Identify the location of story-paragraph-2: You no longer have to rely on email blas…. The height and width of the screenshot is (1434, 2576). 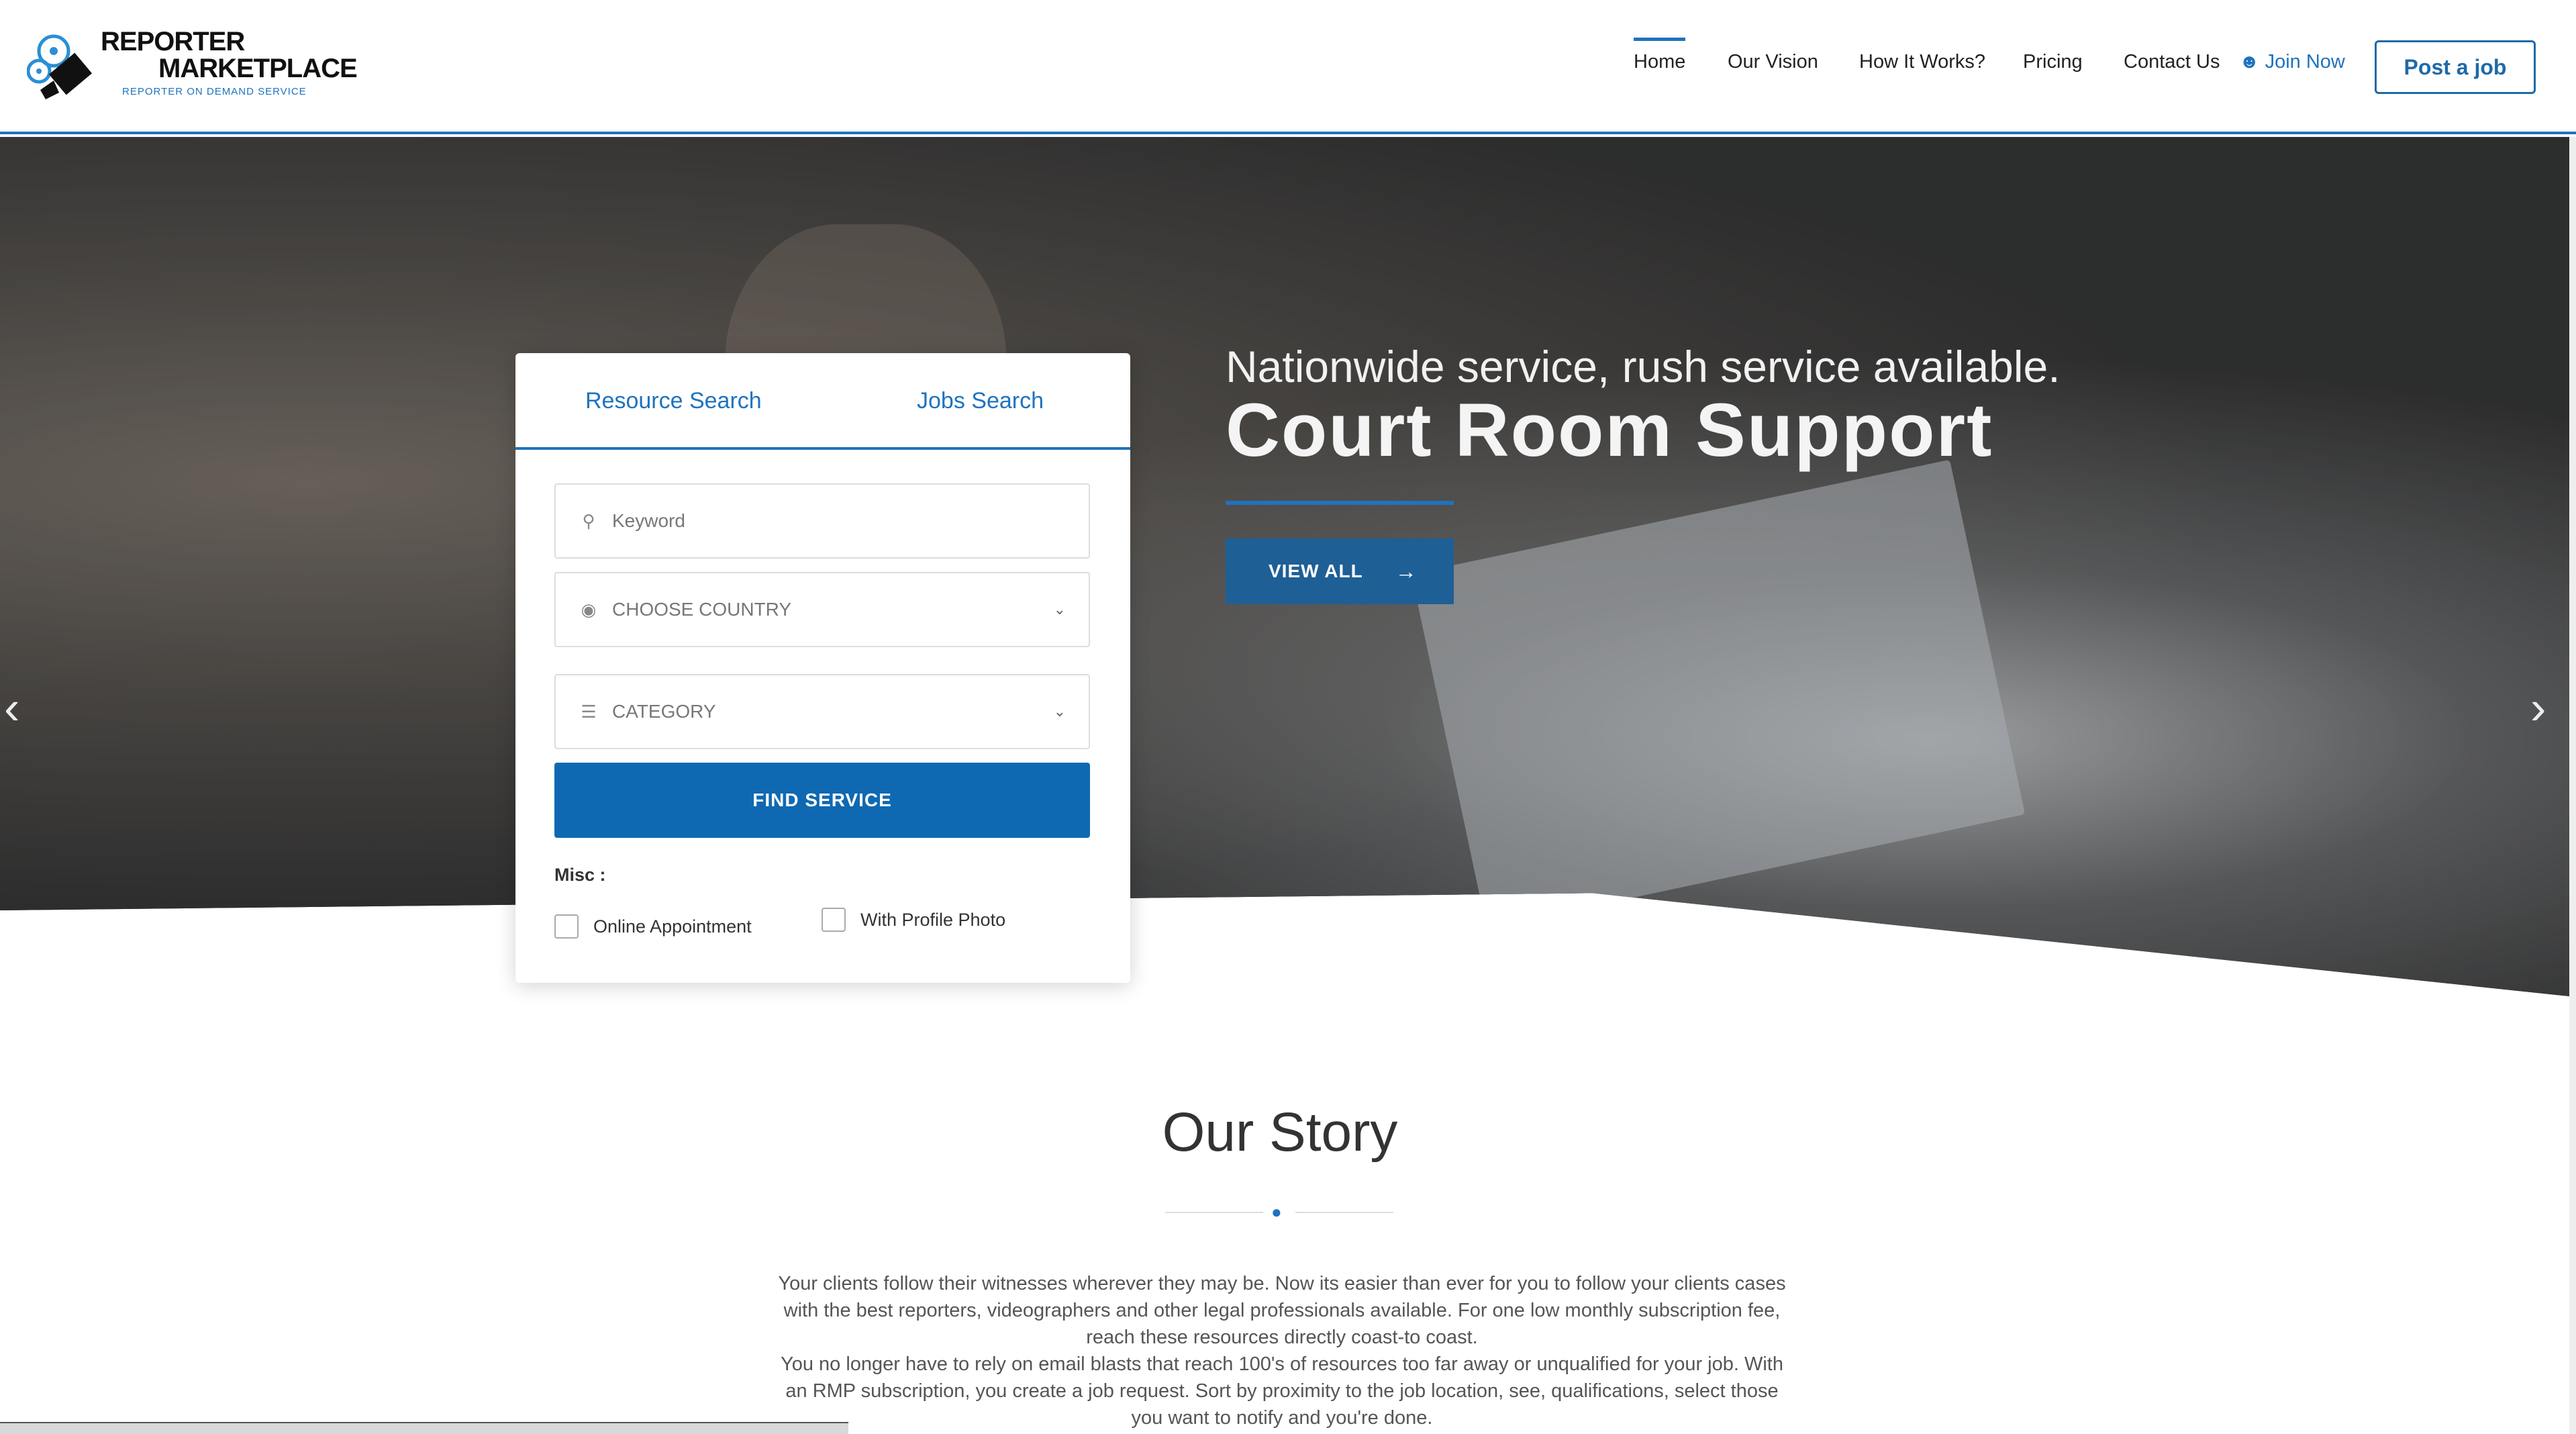
(1282, 1391).